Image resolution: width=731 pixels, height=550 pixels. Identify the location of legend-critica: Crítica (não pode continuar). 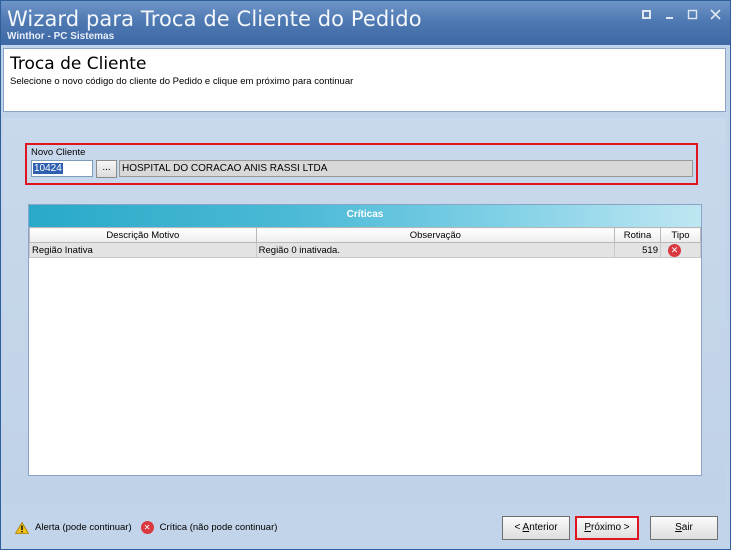
(218, 527).